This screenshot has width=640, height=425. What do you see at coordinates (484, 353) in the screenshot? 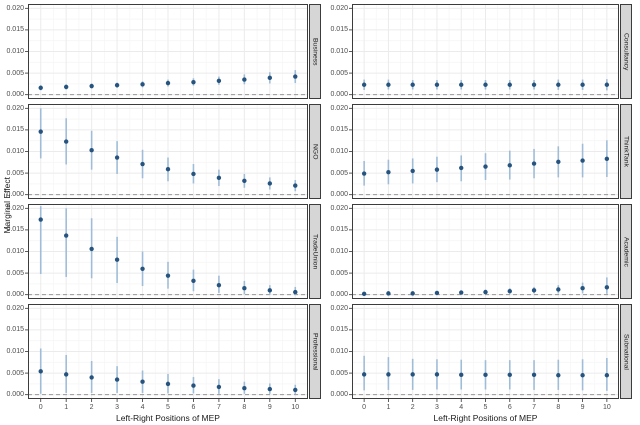
I see `panel-subnational` at bounding box center [484, 353].